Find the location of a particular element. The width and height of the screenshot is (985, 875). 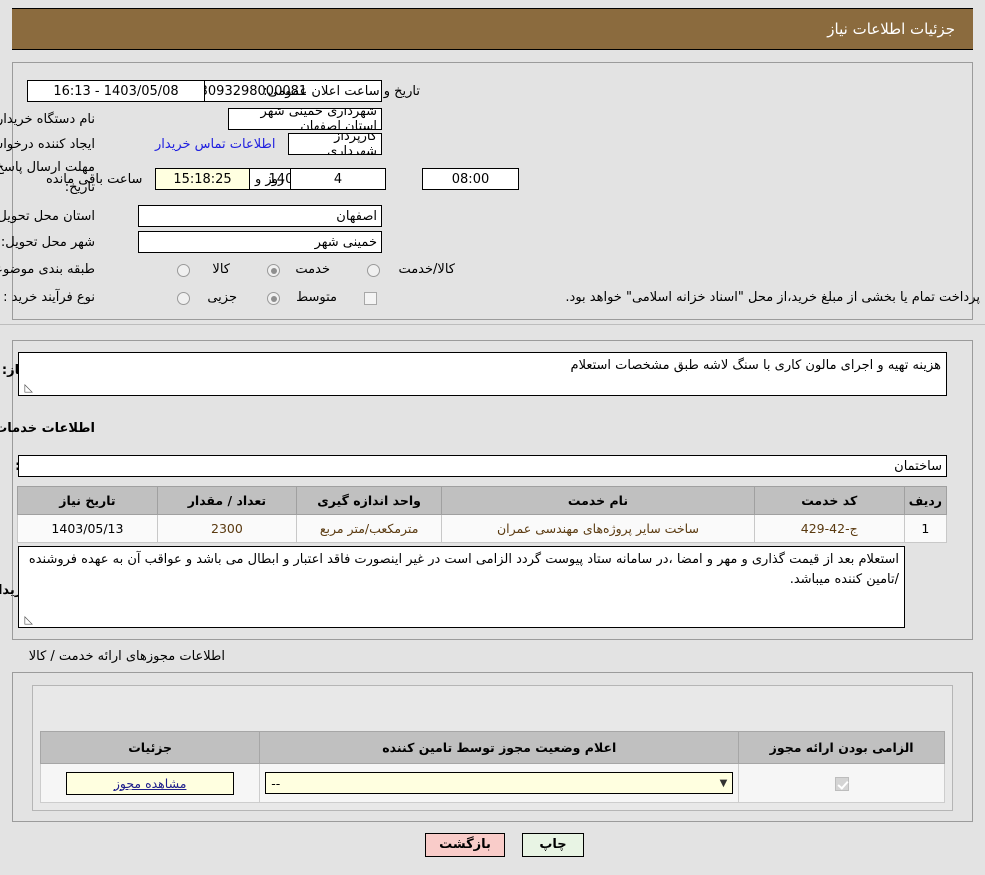

th-service-code: کد خدمت is located at coordinates (829, 500).